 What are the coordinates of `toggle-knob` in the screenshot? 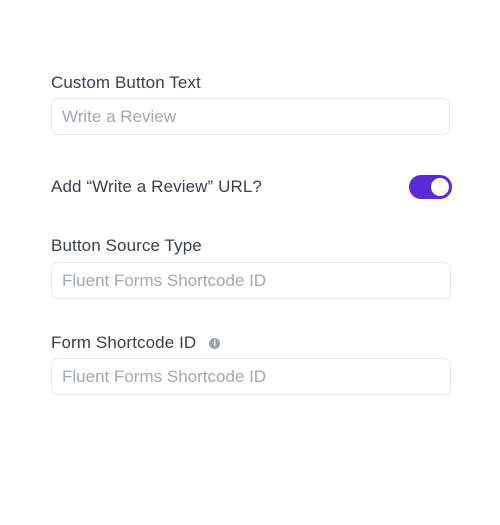 It's located at (440, 187).